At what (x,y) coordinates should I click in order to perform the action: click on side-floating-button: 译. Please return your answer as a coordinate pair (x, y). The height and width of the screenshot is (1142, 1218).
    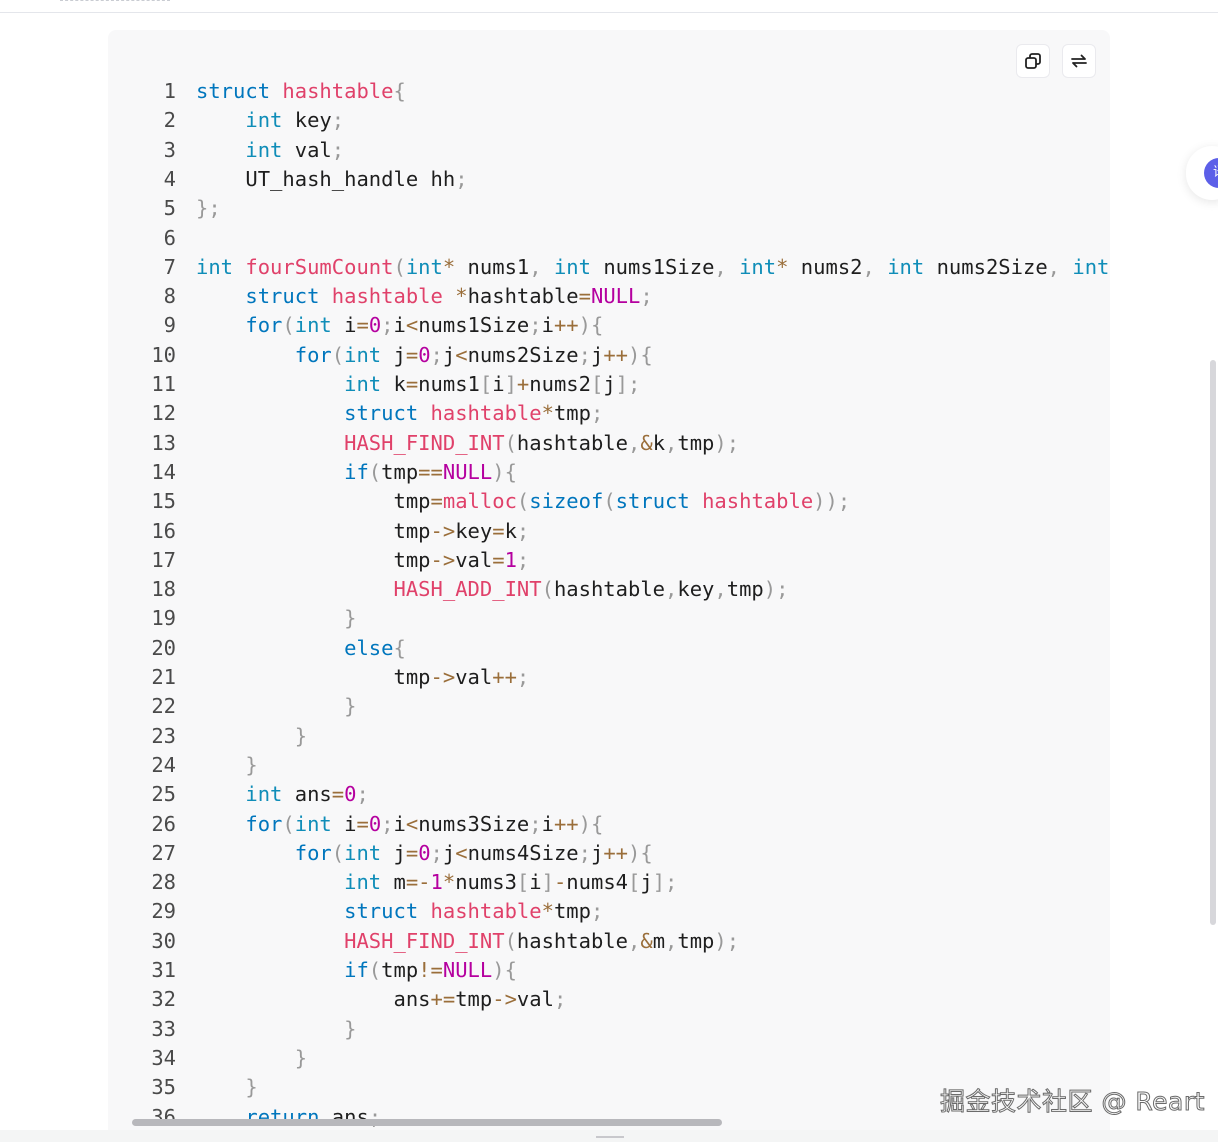
    Looking at the image, I should click on (1202, 173).